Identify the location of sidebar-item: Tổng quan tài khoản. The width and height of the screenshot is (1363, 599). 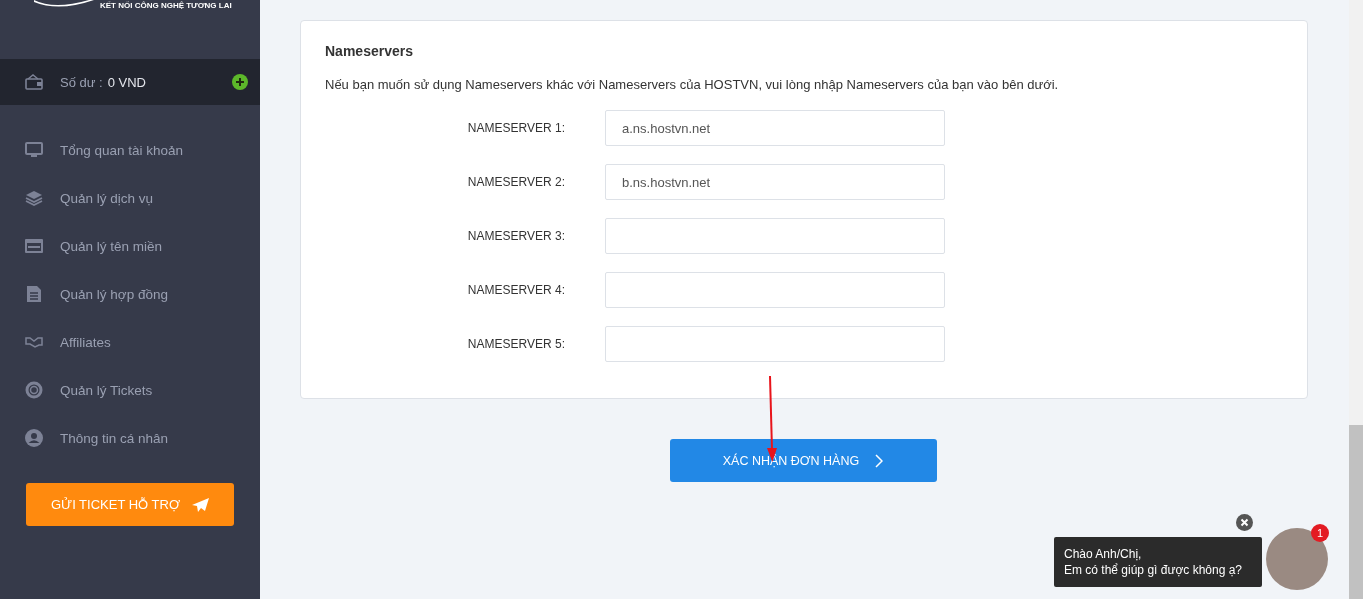
(130, 150).